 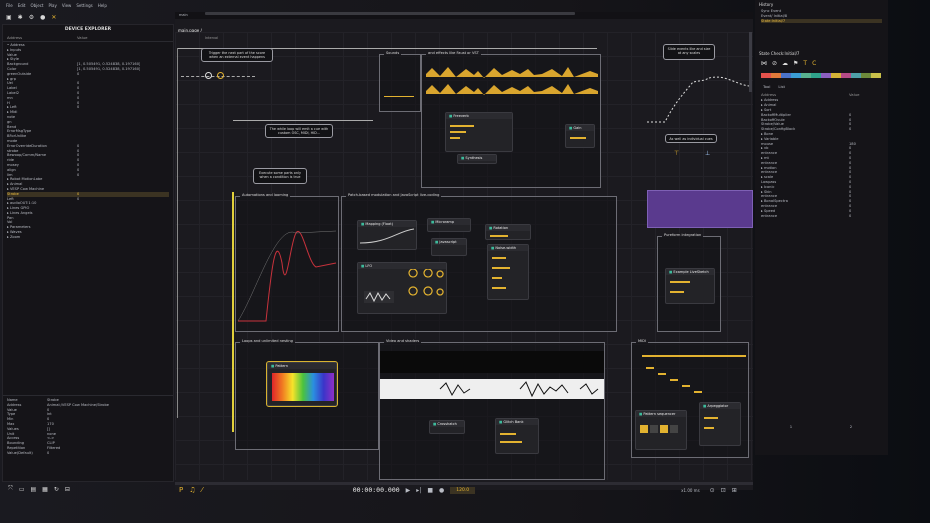 What do you see at coordinates (750, 62) in the screenshot?
I see `vertical-scrollbar` at bounding box center [750, 62].